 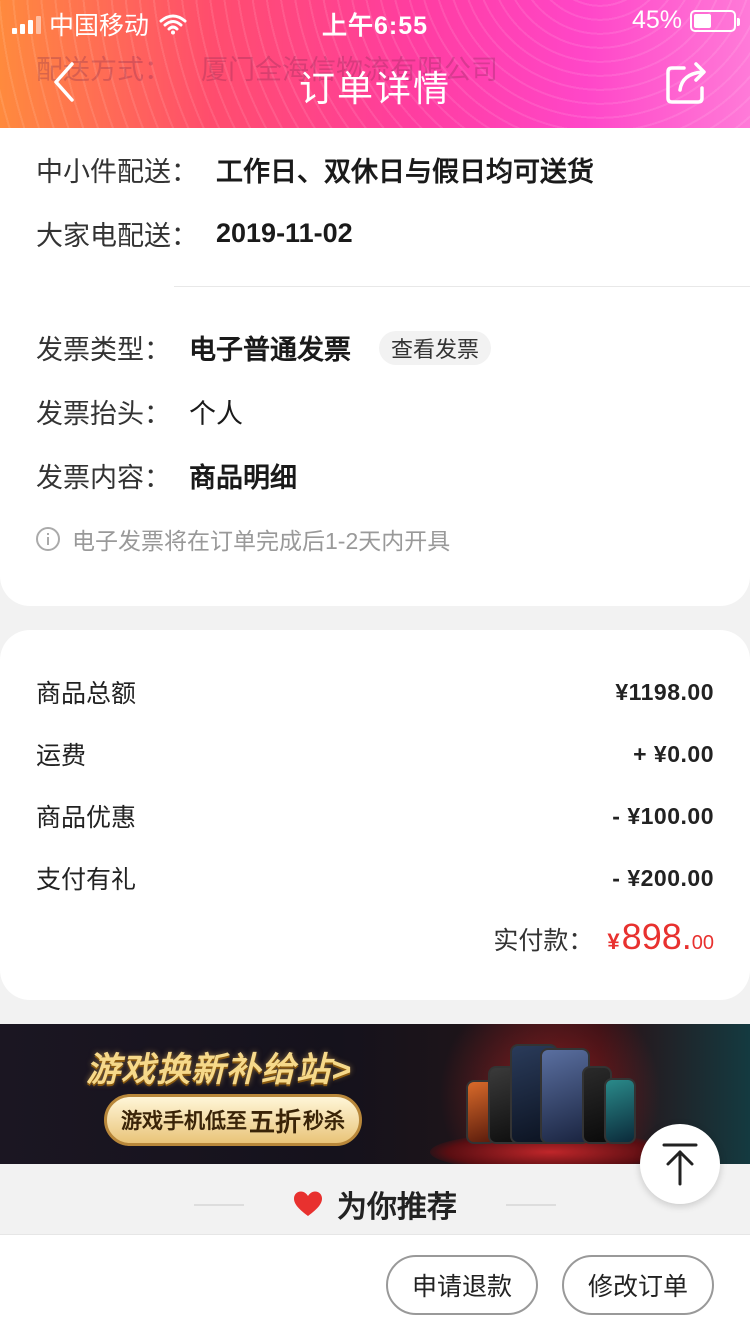 I want to click on view-invoice-button: 查看发票, so click(x=435, y=347).